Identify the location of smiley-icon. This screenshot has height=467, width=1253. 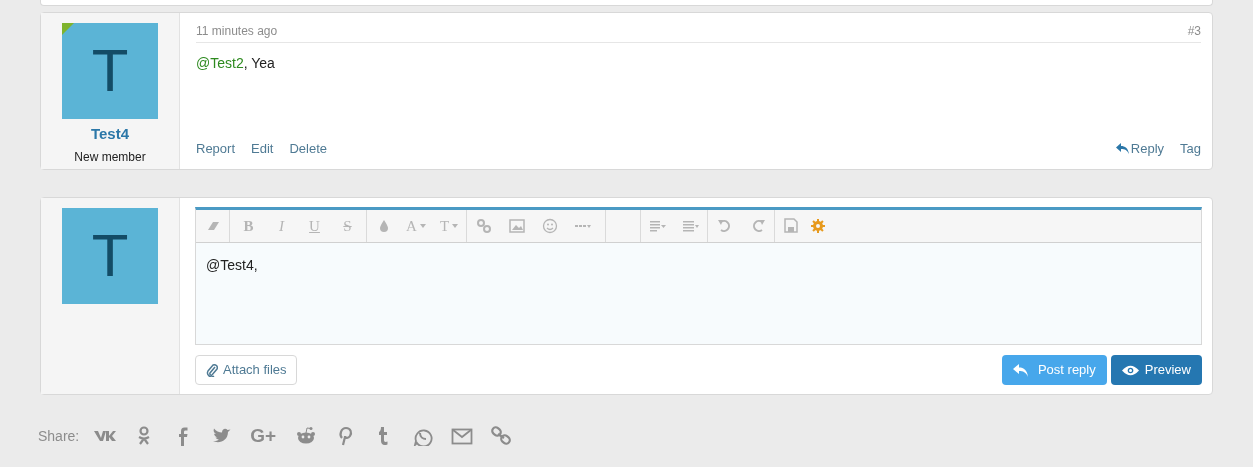
(549, 226).